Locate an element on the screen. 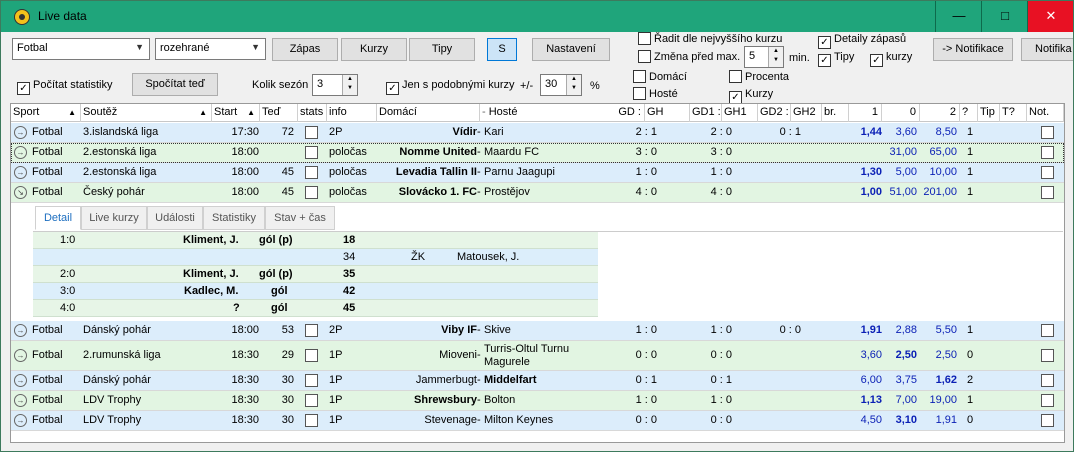 The image size is (1074, 452). col-tip: Tip is located at coordinates (989, 113).